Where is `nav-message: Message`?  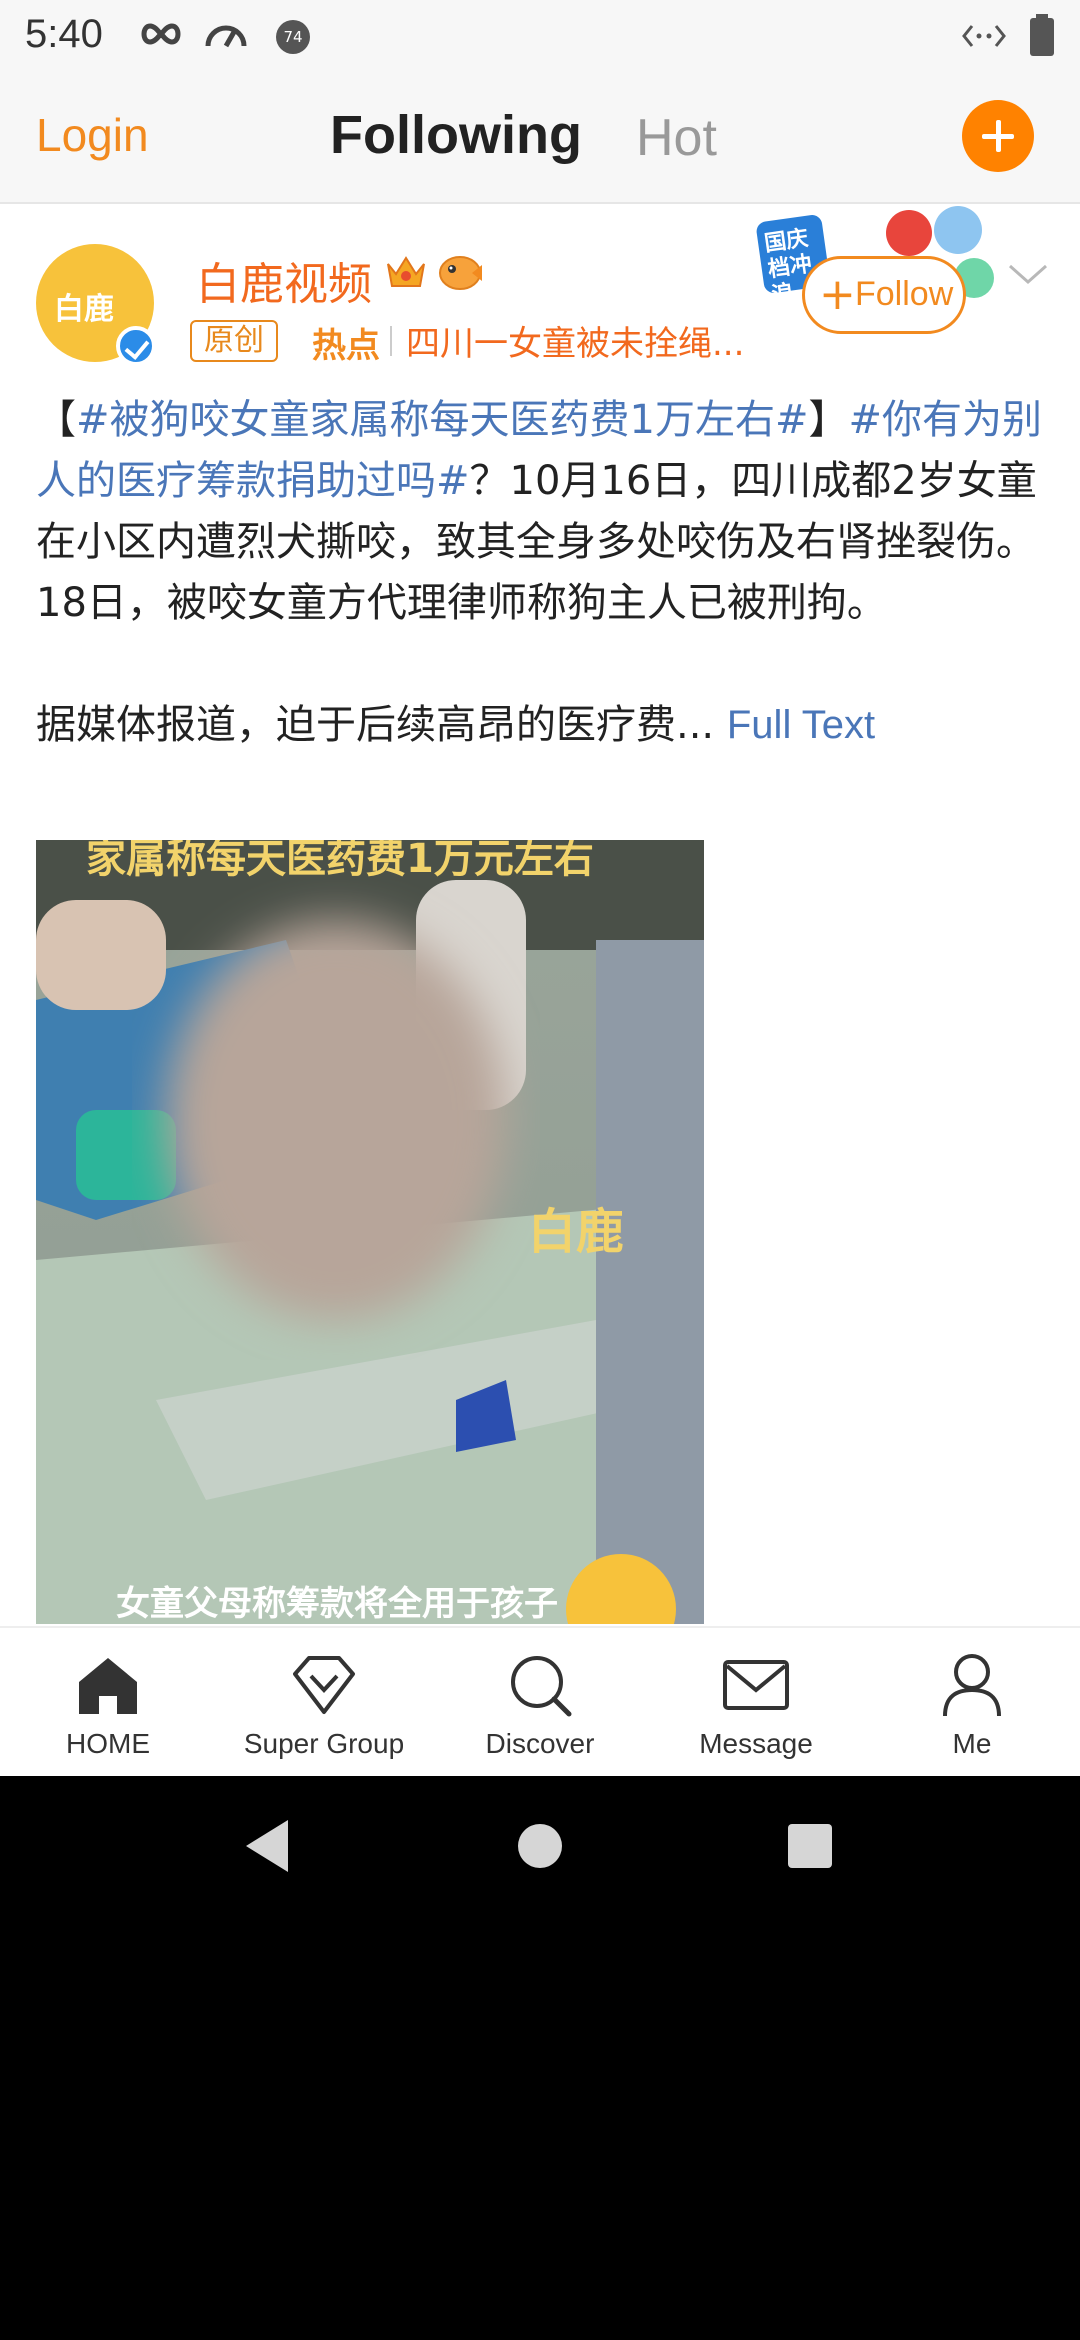
nav-message: Message is located at coordinates (756, 1702).